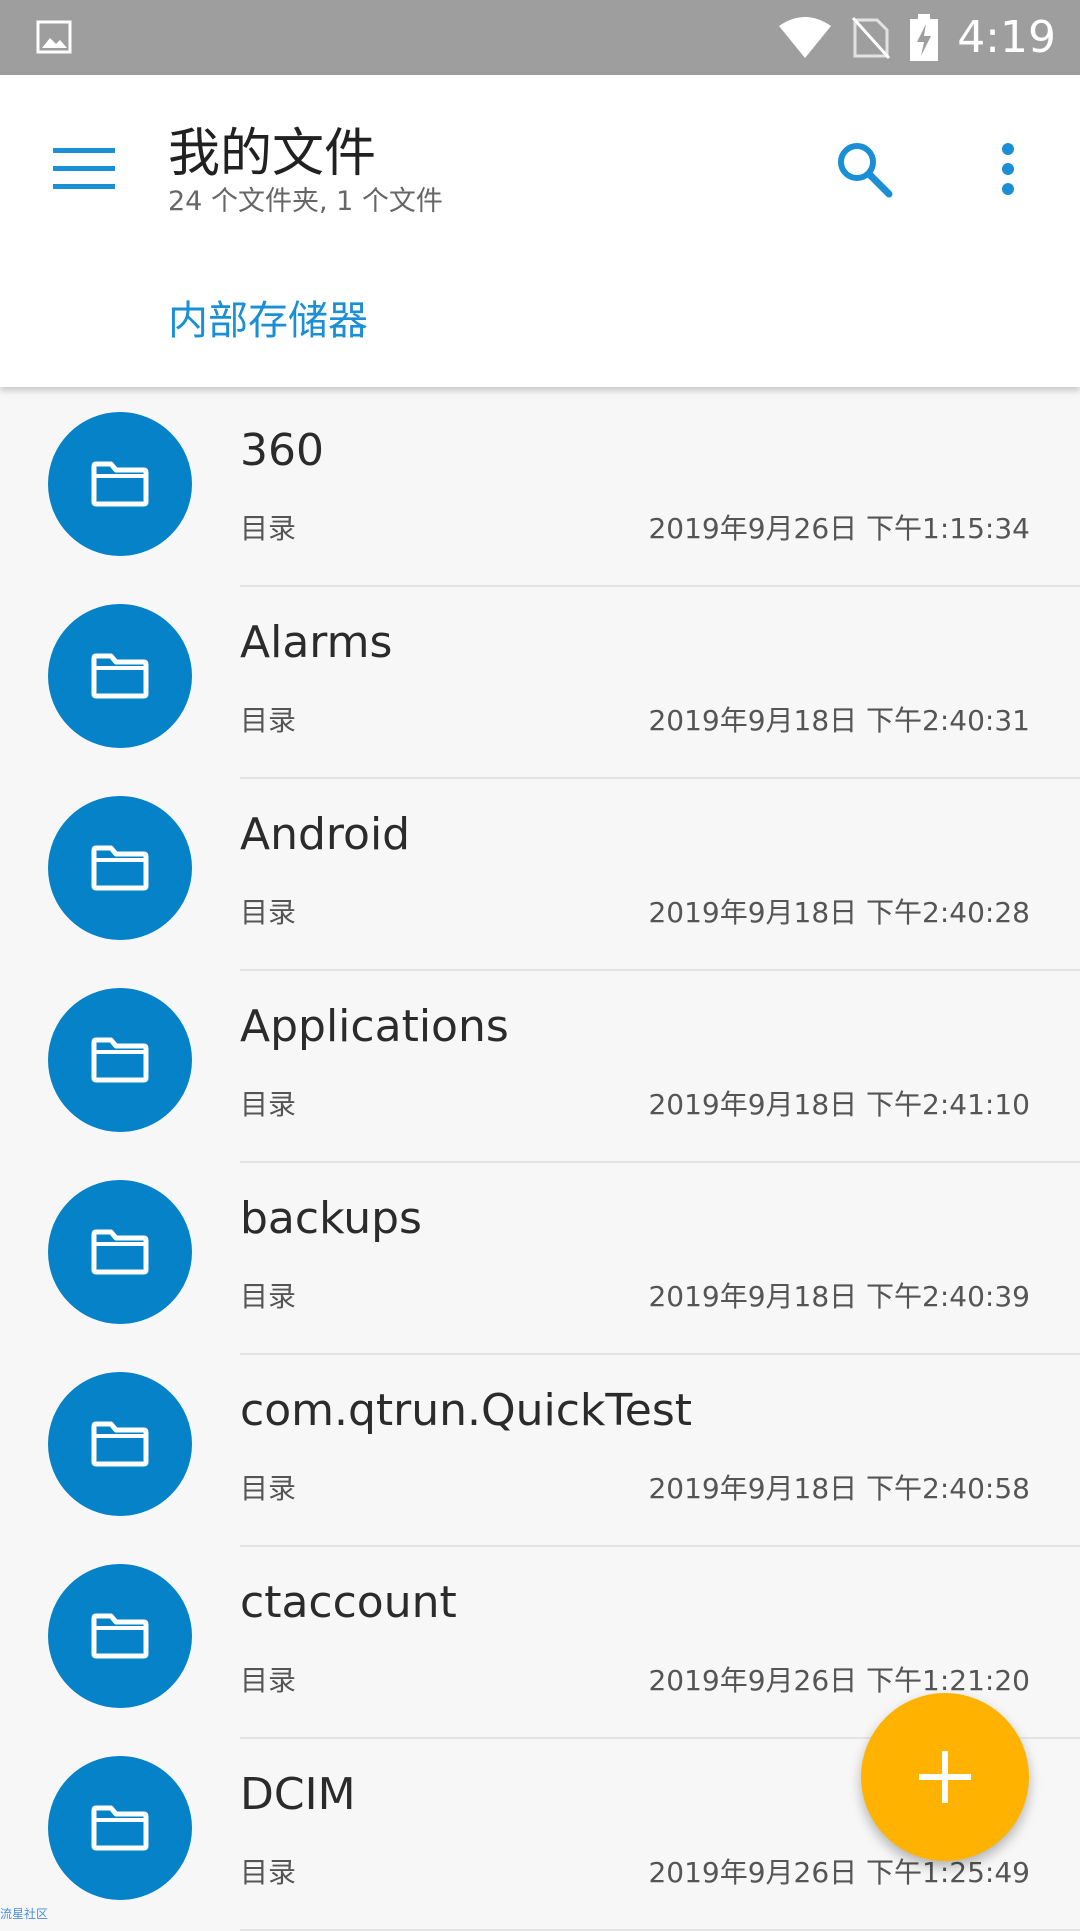 The height and width of the screenshot is (1931, 1080). What do you see at coordinates (540, 875) in the screenshot?
I see `file-list-item: Android 目录 2019年9月18日 下午2:40:28` at bounding box center [540, 875].